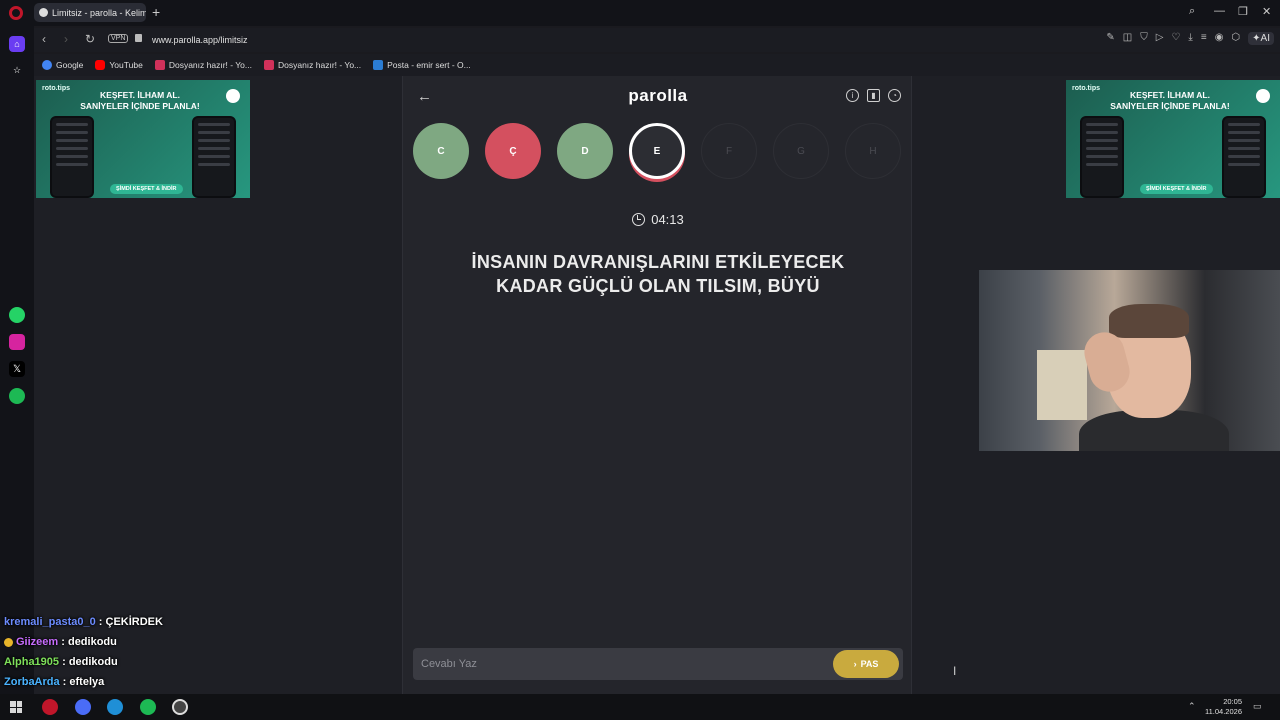  Describe the element at coordinates (32, 682) in the screenshot. I see `chat-user: ZorbaArda` at that location.